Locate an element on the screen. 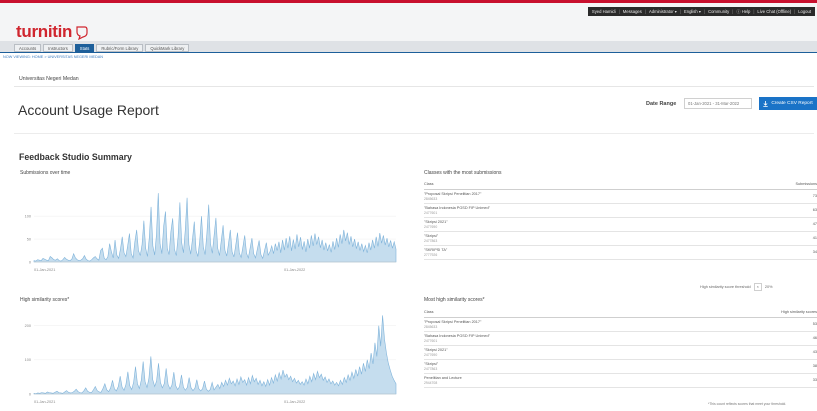 This screenshot has width=817, height=411. similarity-count: 38 is located at coordinates (814, 366).